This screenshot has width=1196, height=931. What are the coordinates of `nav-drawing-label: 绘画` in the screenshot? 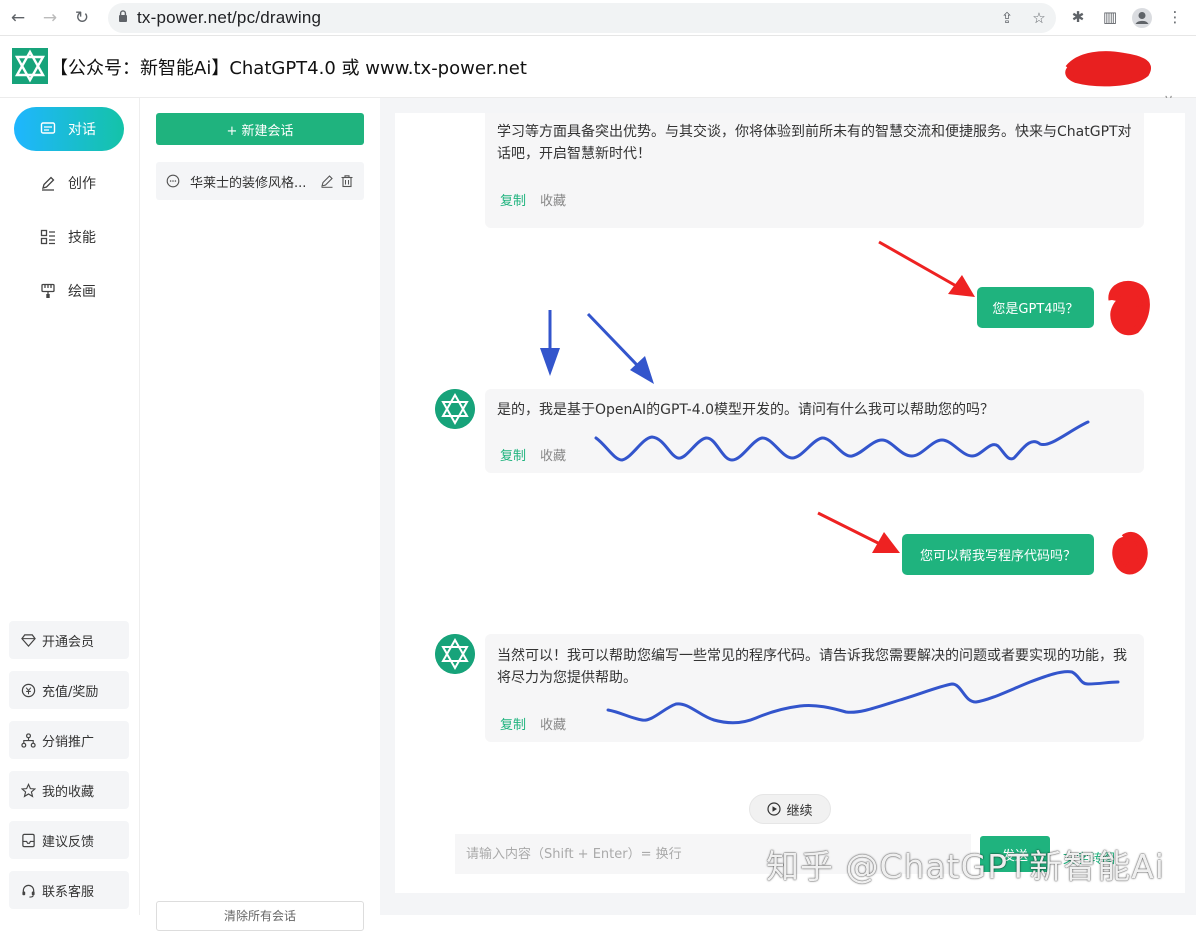 It's located at (82, 292).